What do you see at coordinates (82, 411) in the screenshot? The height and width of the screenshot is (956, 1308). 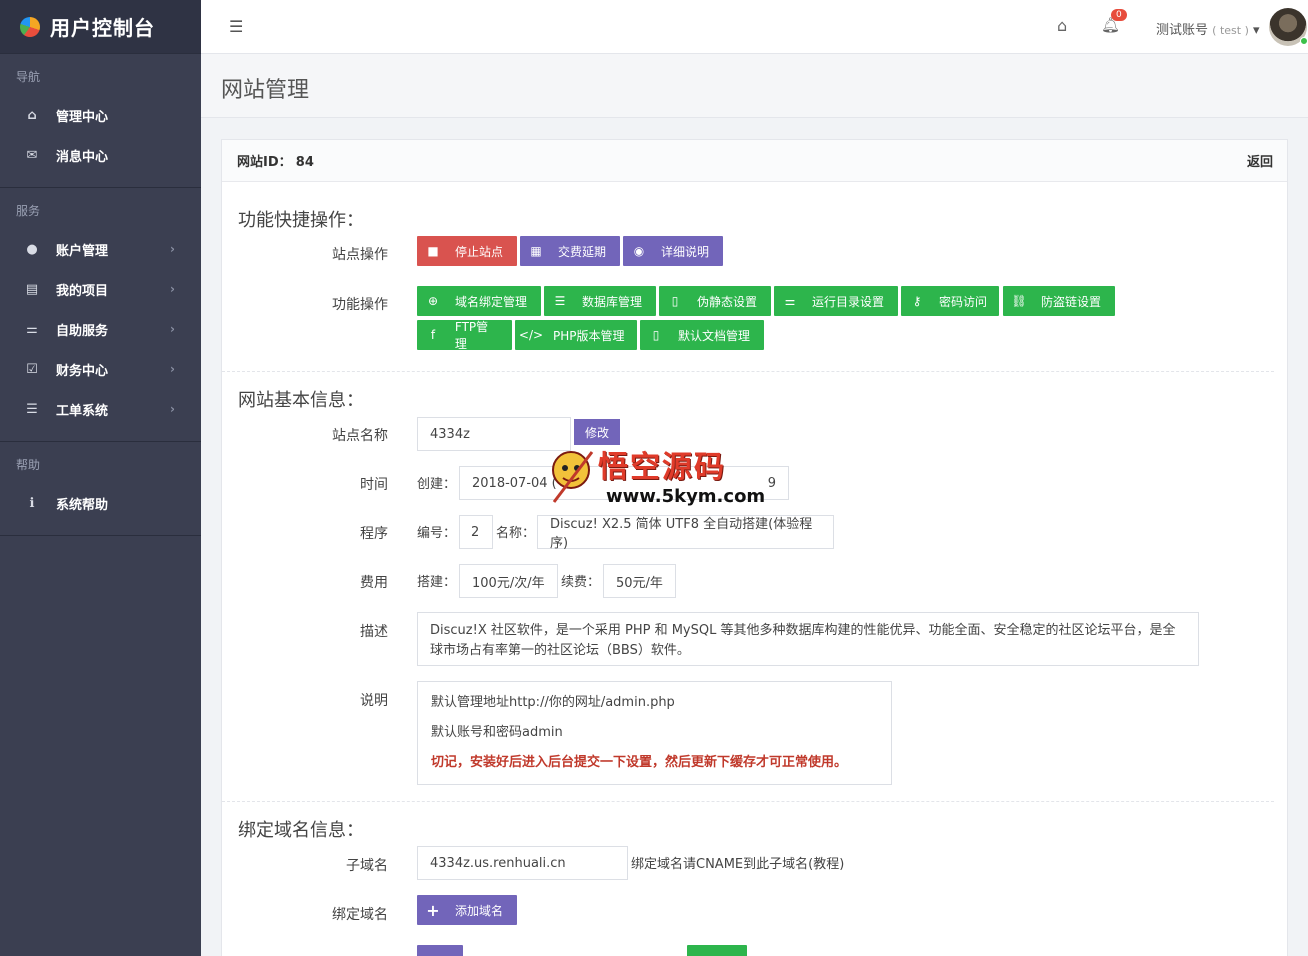 I see `sidebar-item-label: 工单系统` at bounding box center [82, 411].